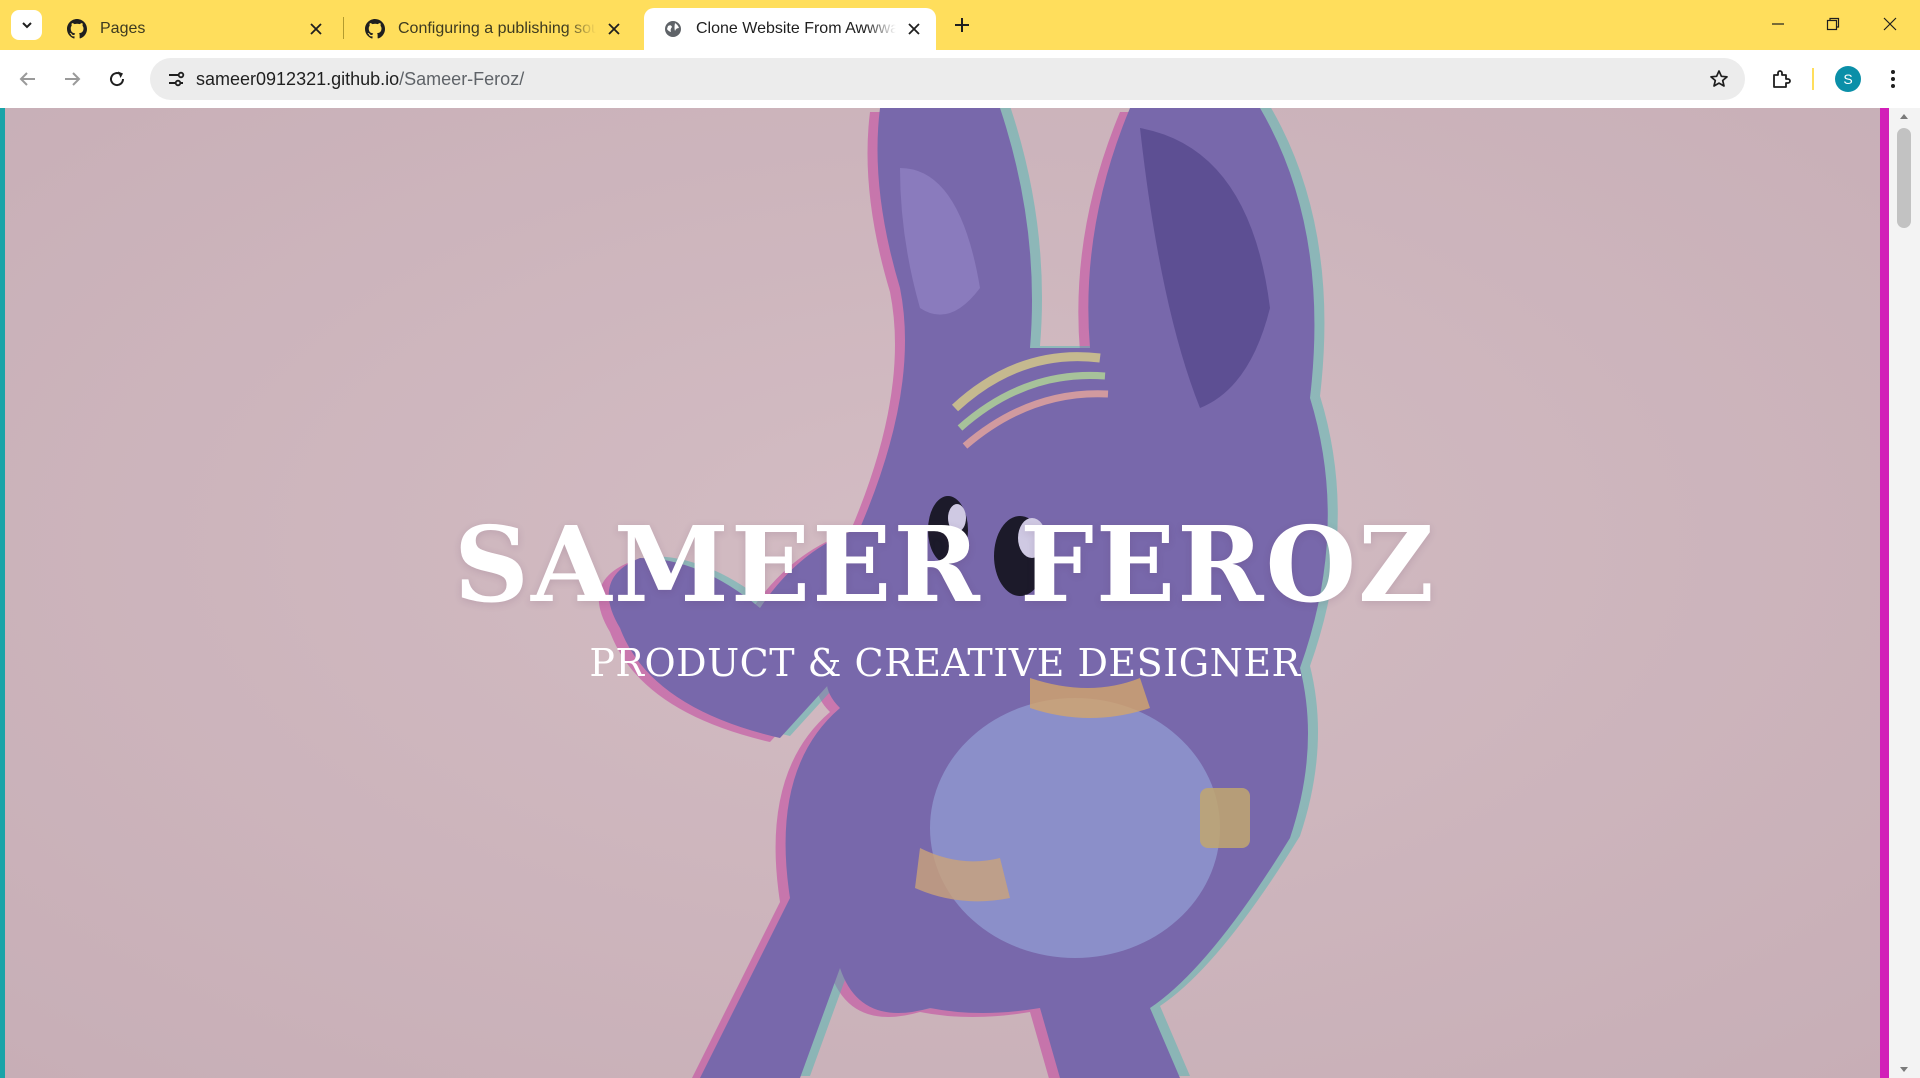 Image resolution: width=1920 pixels, height=1078 pixels. I want to click on minimize-icon, so click(1778, 24).